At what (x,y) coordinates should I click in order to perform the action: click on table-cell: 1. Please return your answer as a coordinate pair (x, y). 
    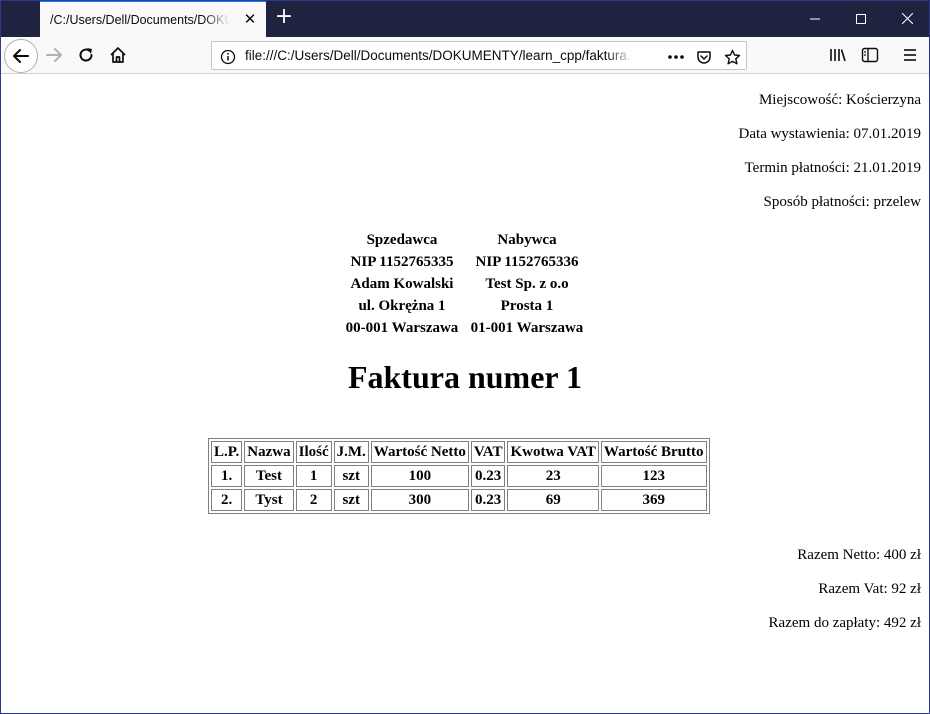
    Looking at the image, I should click on (313, 476).